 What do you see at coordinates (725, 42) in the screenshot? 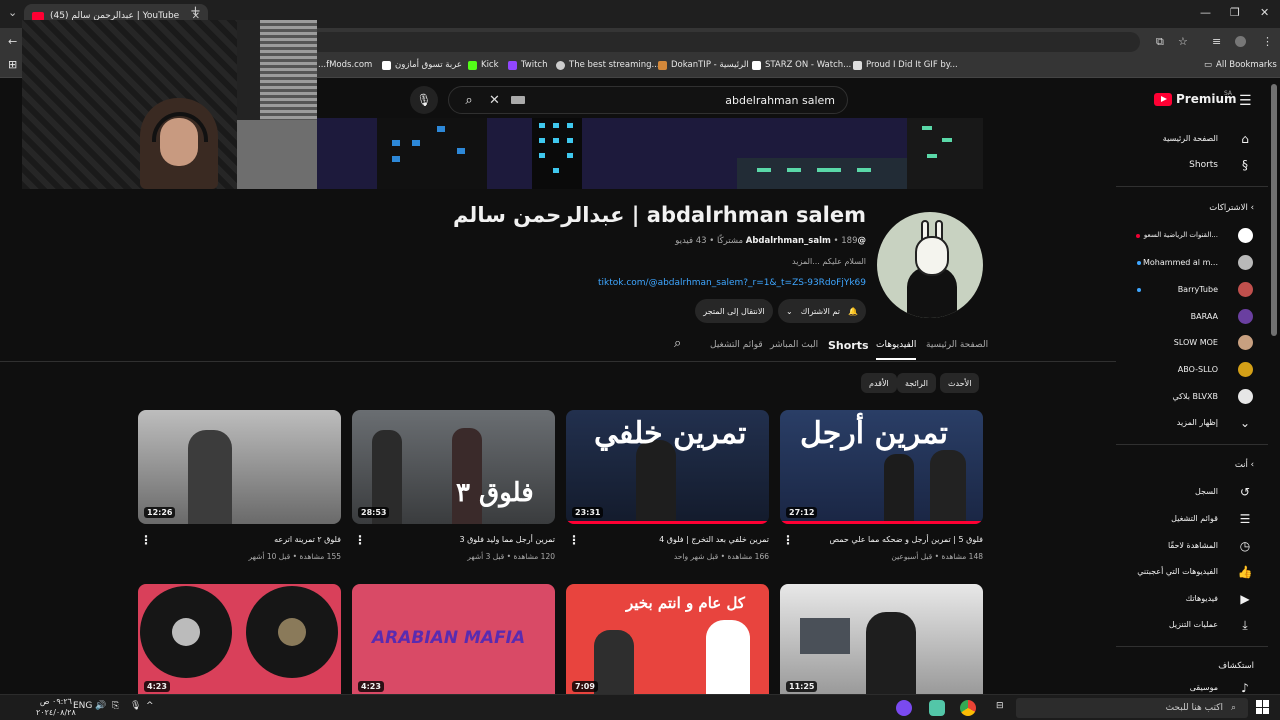
I see `address-bar` at bounding box center [725, 42].